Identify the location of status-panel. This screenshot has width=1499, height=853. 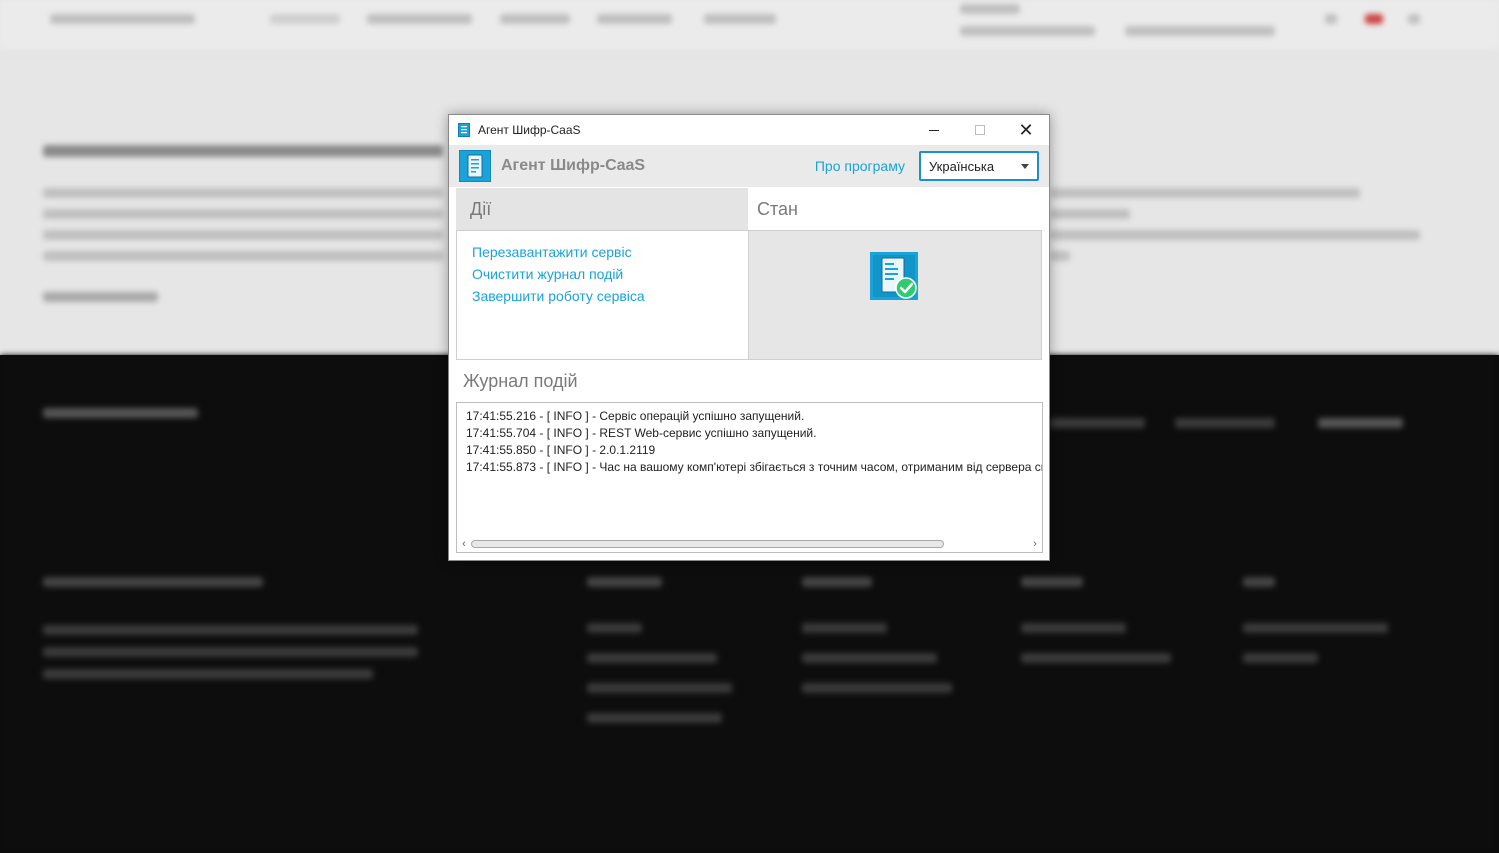
(895, 295).